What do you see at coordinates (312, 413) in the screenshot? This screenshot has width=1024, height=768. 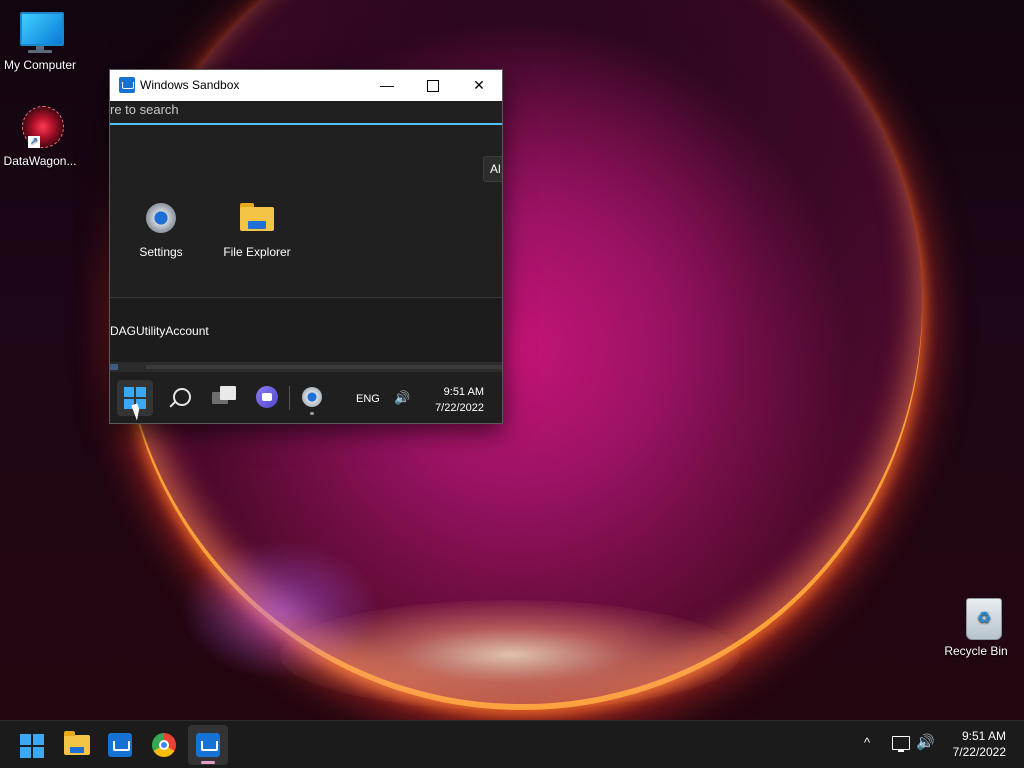 I see `running-indicator` at bounding box center [312, 413].